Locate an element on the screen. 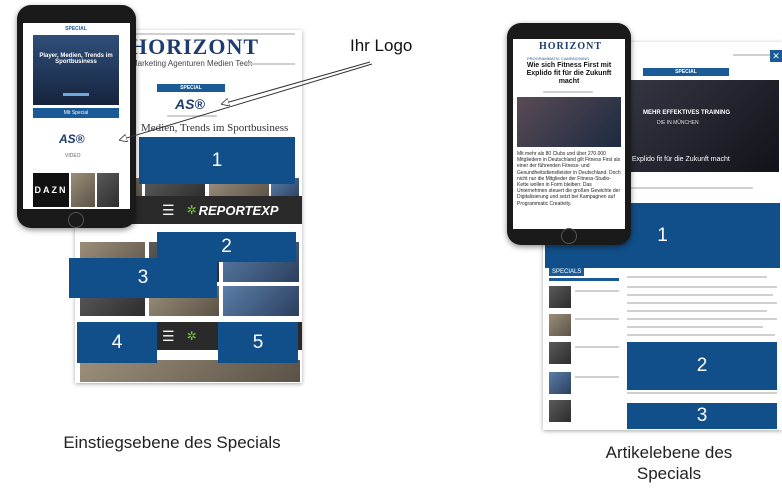  right-box-3: 3 is located at coordinates (702, 416).